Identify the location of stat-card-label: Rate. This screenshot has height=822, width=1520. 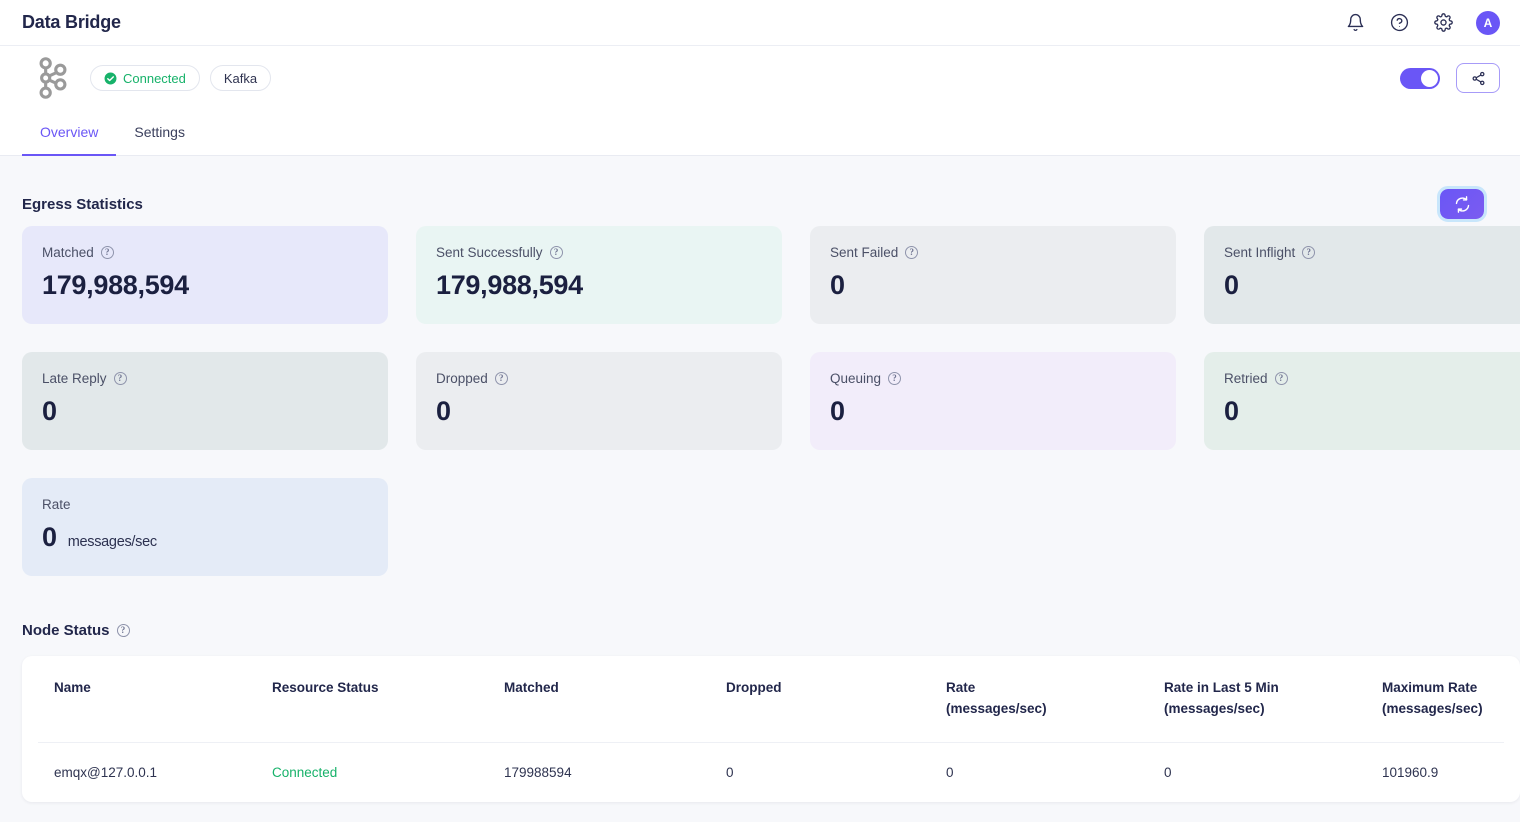
(205, 504).